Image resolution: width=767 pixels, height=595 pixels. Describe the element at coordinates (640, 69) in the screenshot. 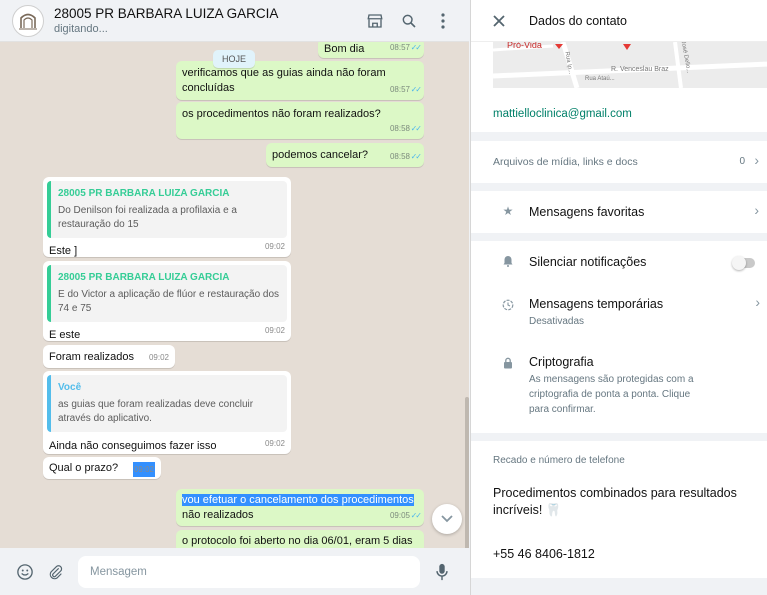

I see `map-label: R. Venceslau Braz` at that location.